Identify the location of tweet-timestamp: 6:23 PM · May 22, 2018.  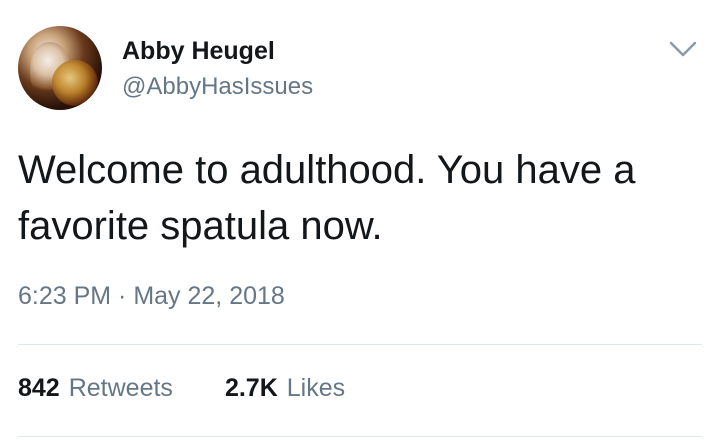
(151, 296).